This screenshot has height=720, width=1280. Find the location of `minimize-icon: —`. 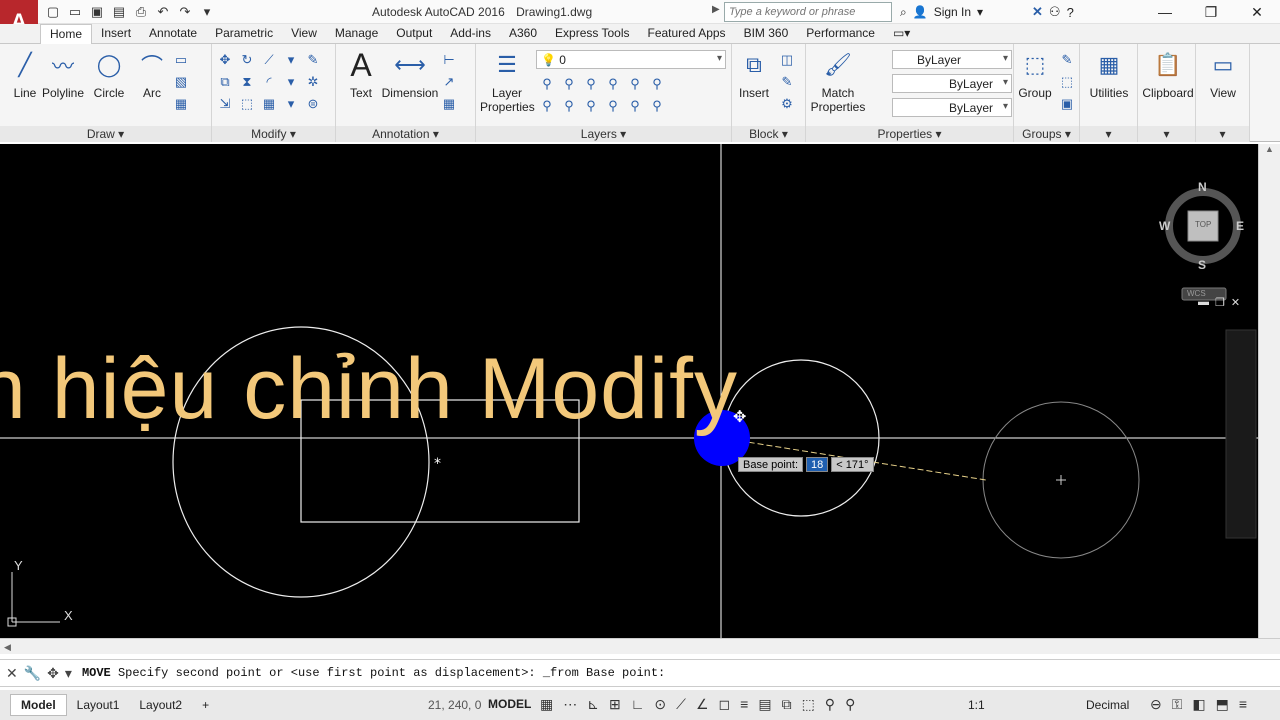

minimize-icon: — is located at coordinates (1165, 12).